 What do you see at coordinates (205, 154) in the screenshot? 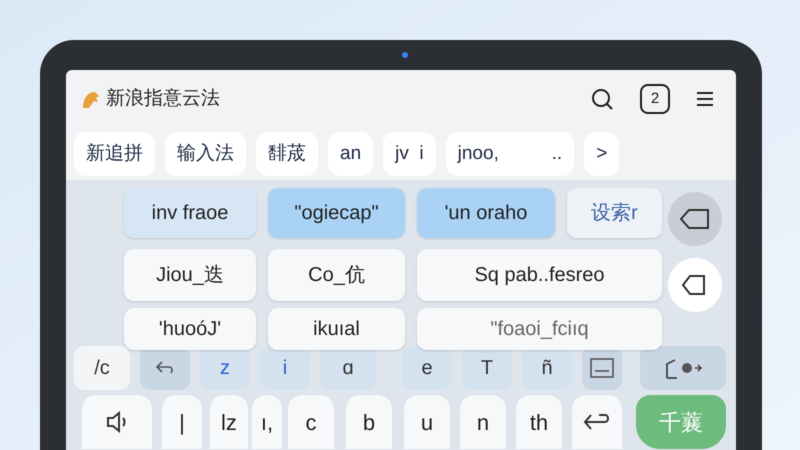
I see `candidate-chip: 输入法` at bounding box center [205, 154].